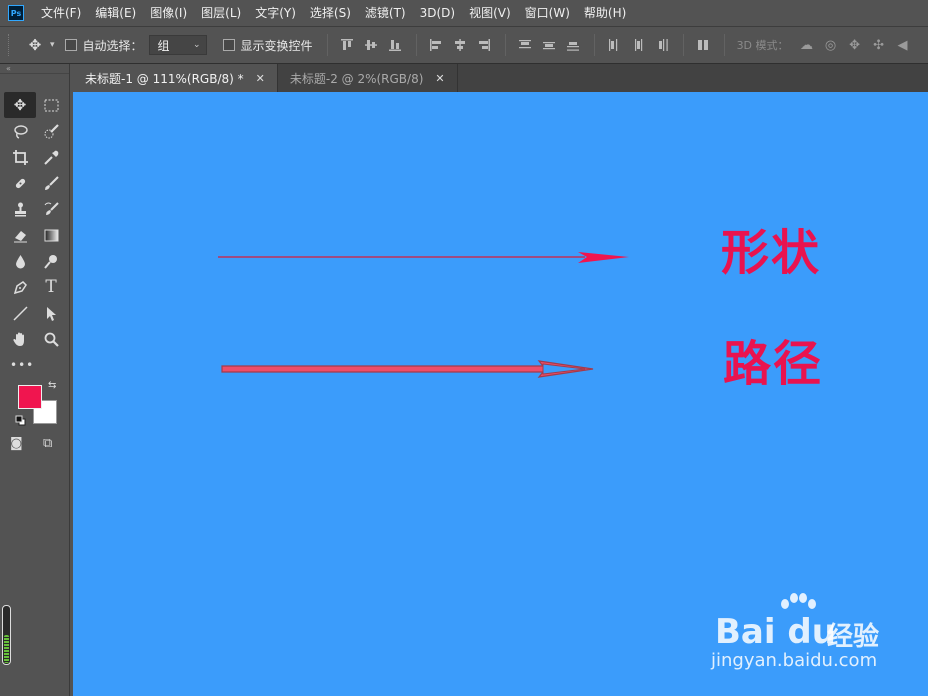 The image size is (928, 696). Describe the element at coordinates (35, 45) in the screenshot. I see `move-tool-preset-icon: ✥` at that location.